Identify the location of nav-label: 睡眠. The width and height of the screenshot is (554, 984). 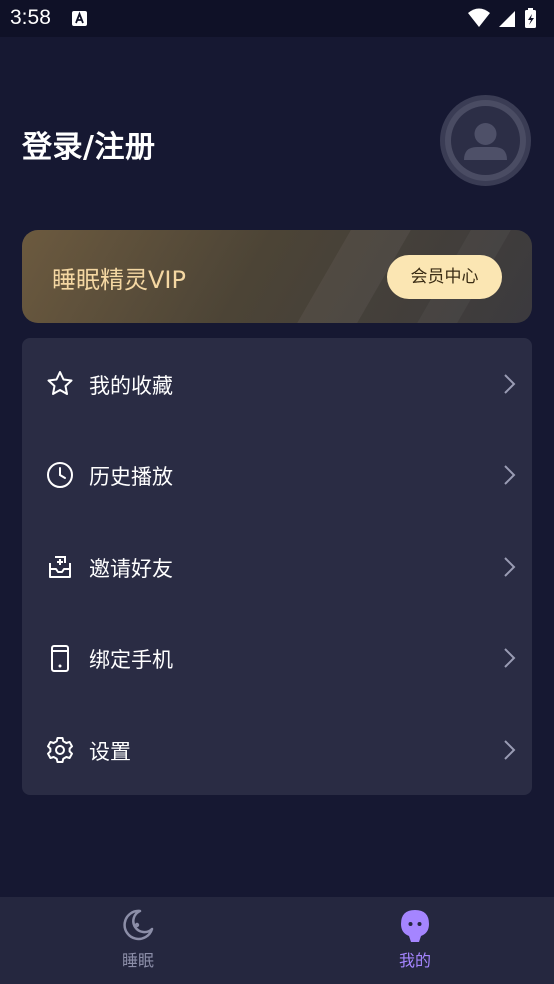
(137, 960).